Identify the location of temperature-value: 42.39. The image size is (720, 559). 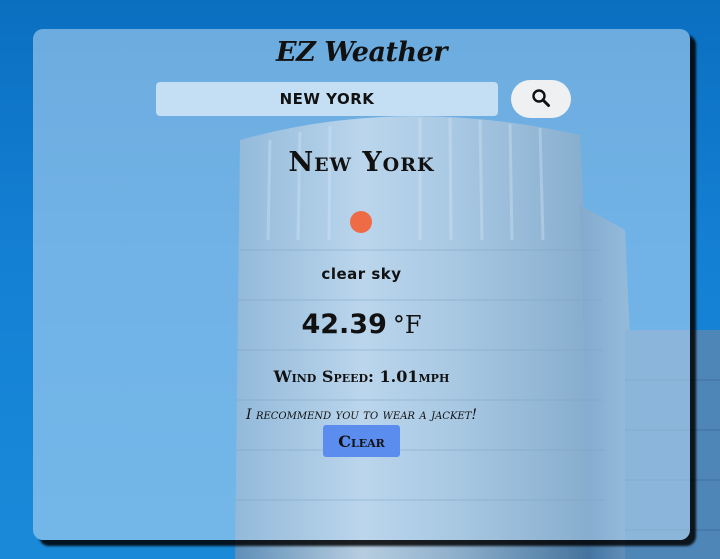
(344, 324).